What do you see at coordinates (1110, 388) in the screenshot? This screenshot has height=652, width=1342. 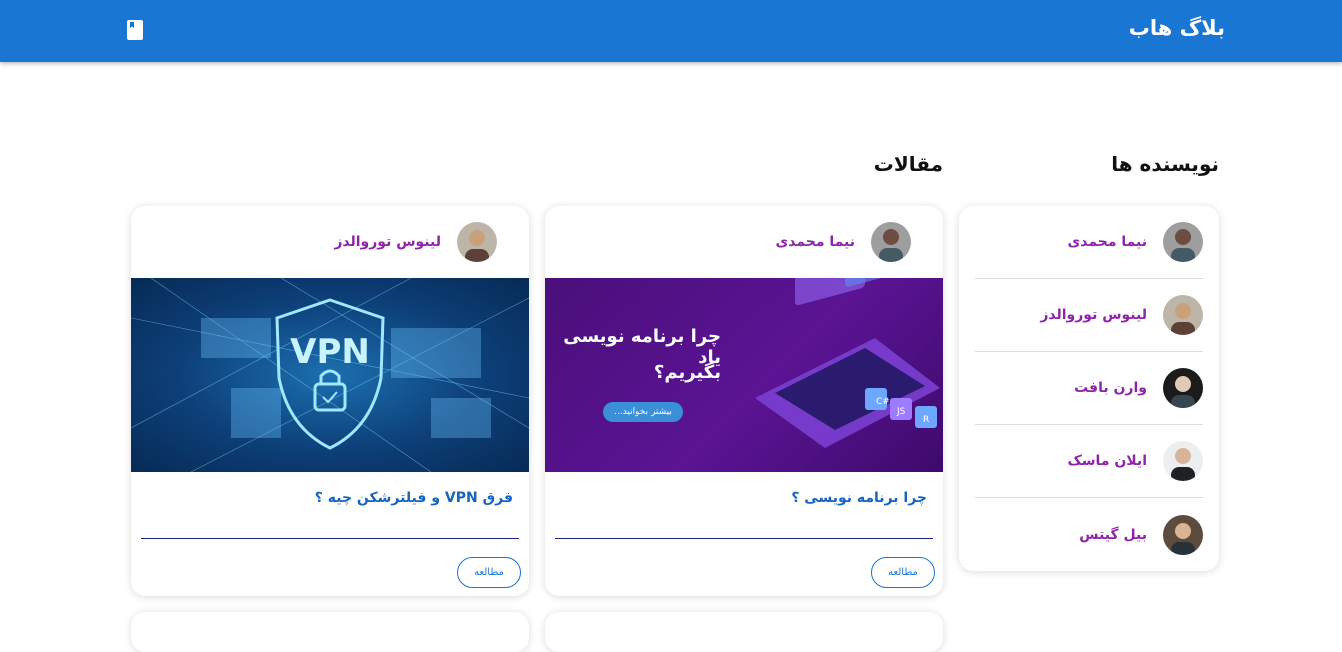 I see `author-name: وارن بافت` at bounding box center [1110, 388].